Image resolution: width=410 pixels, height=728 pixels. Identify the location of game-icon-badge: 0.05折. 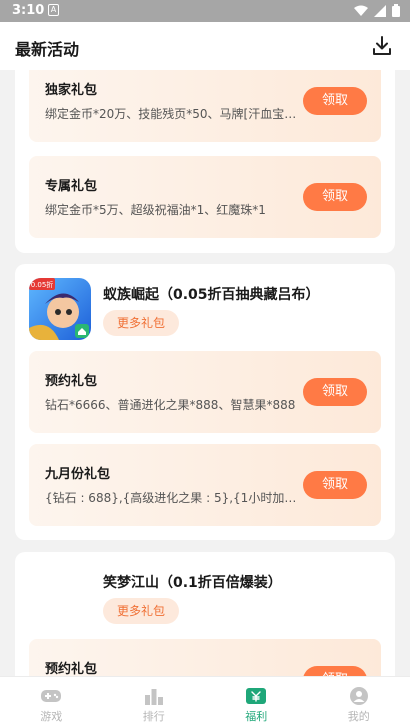
(42, 284).